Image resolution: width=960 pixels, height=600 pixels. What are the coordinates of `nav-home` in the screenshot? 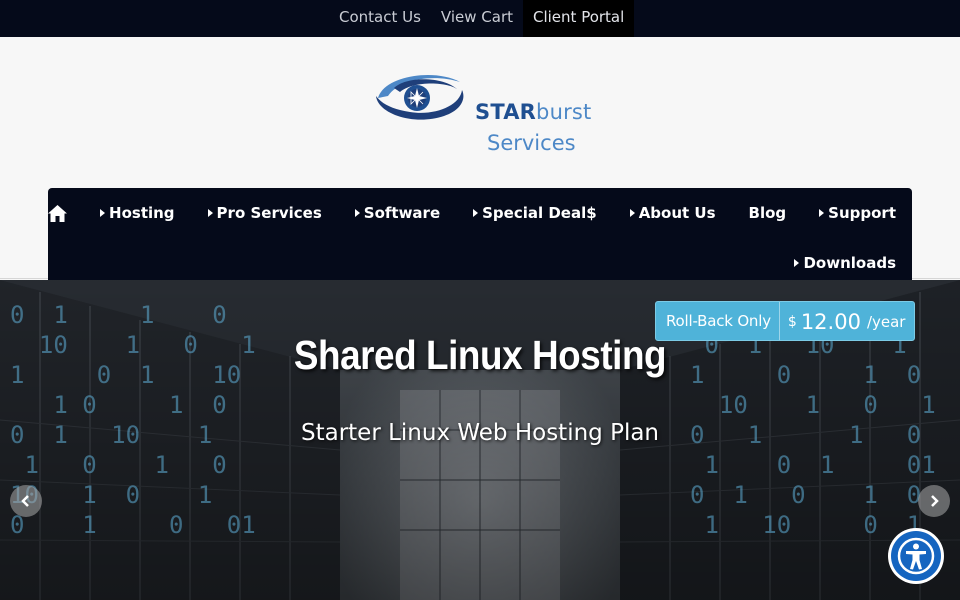 It's located at (58, 213).